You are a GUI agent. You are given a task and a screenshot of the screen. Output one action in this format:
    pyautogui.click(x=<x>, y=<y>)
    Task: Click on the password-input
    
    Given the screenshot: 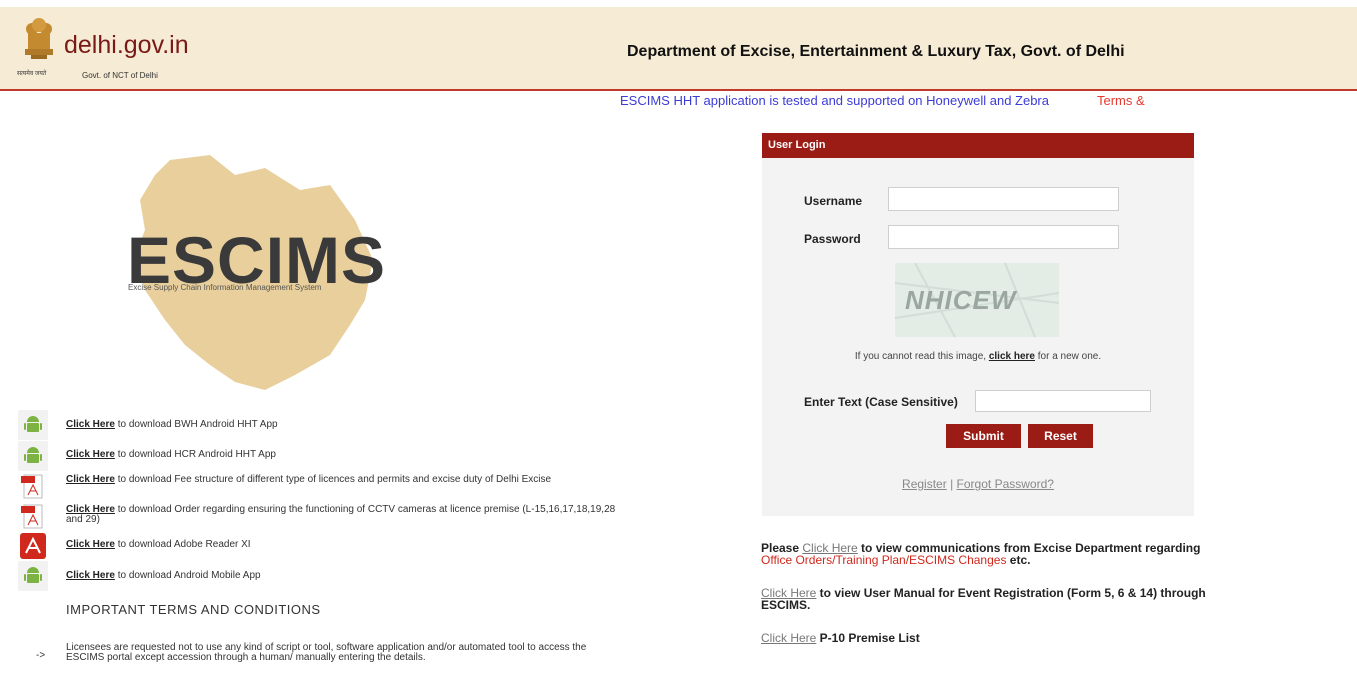 What is the action you would take?
    pyautogui.click(x=1003, y=237)
    